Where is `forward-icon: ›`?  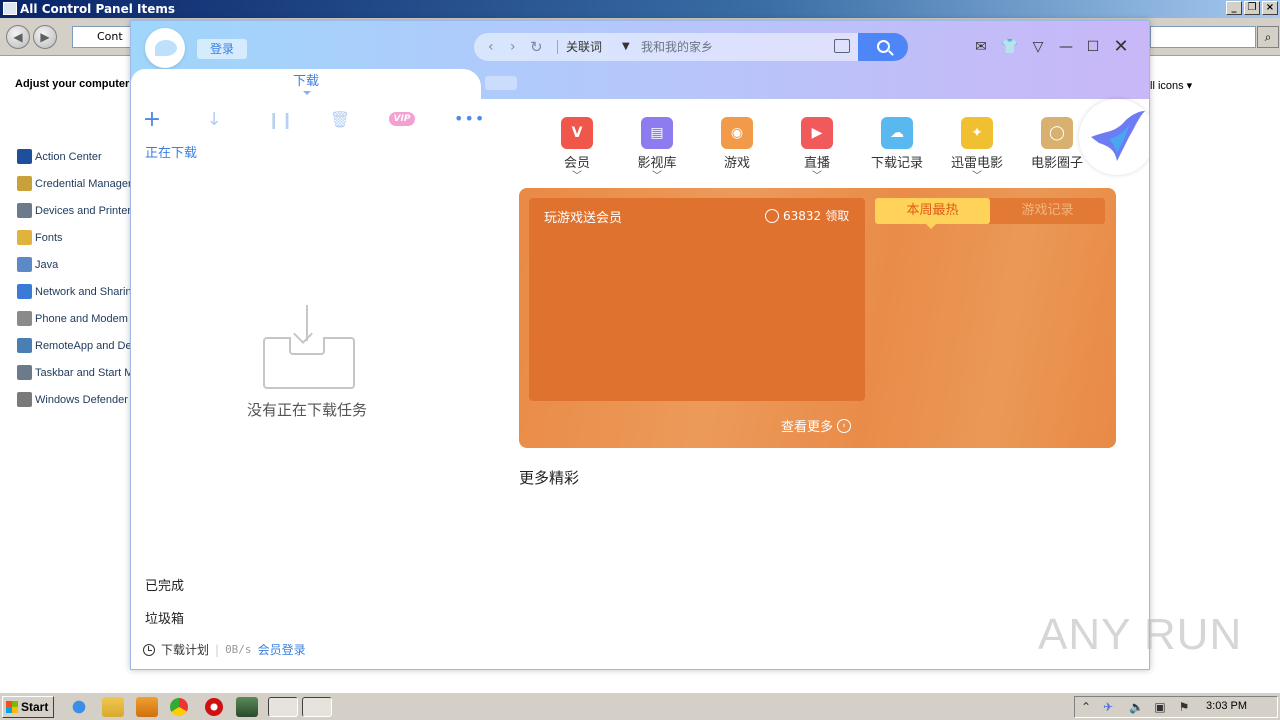
forward-icon: › is located at coordinates (513, 47).